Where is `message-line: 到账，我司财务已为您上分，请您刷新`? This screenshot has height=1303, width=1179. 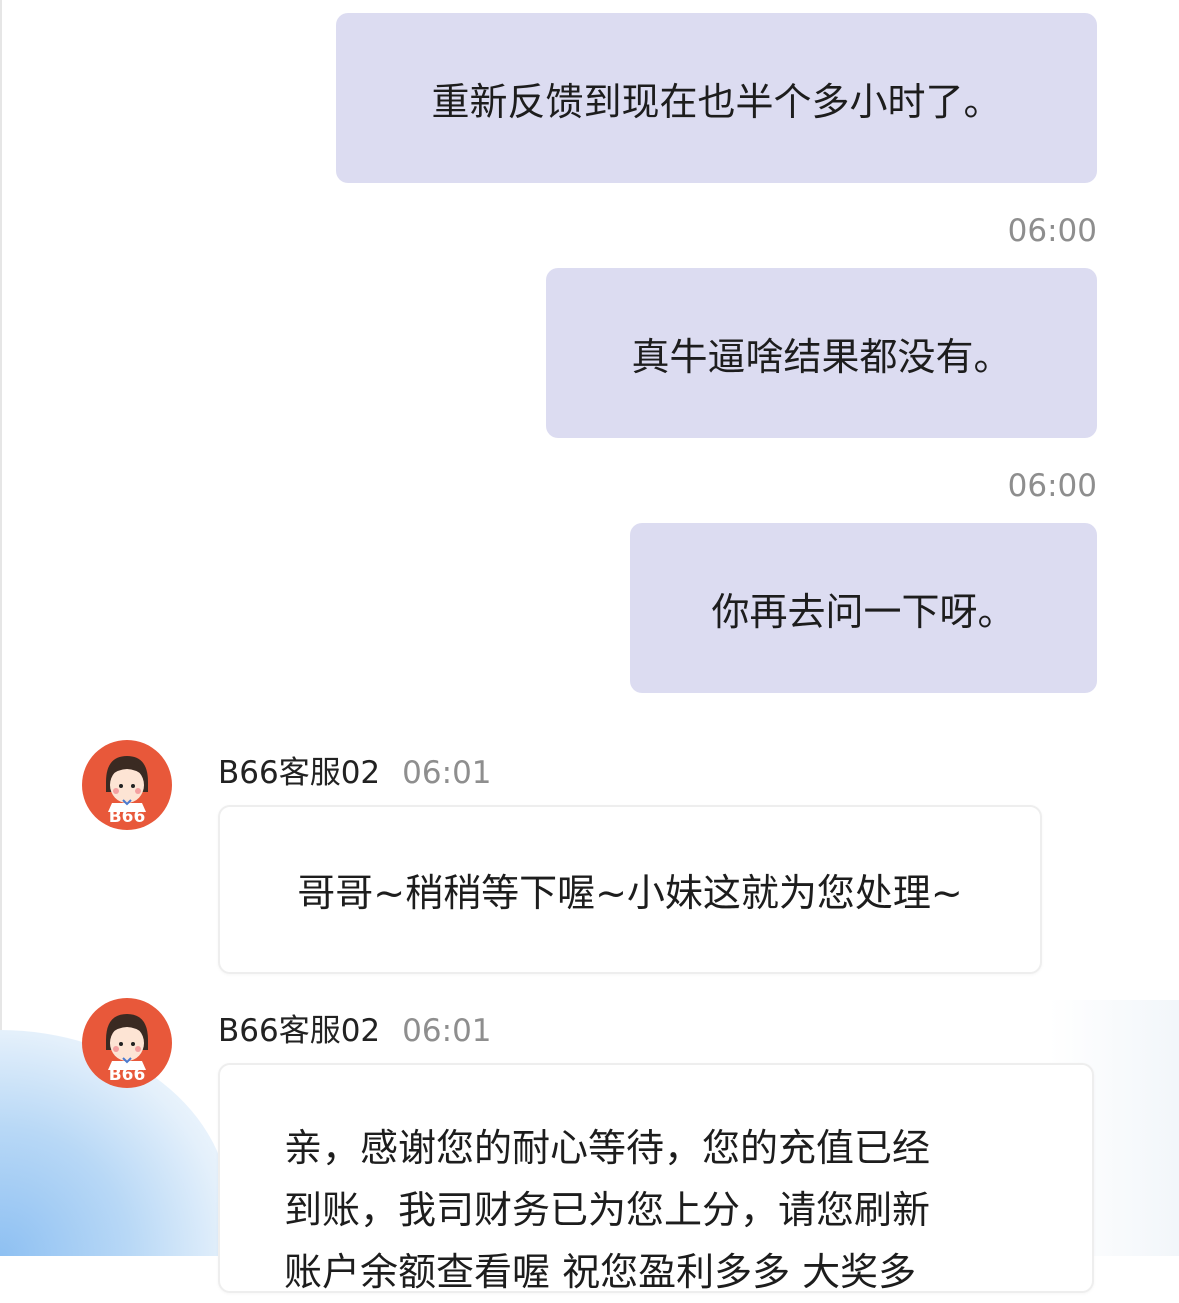
message-line: 到账，我司财务已为您上分，请您刷新 is located at coordinates (607, 1210).